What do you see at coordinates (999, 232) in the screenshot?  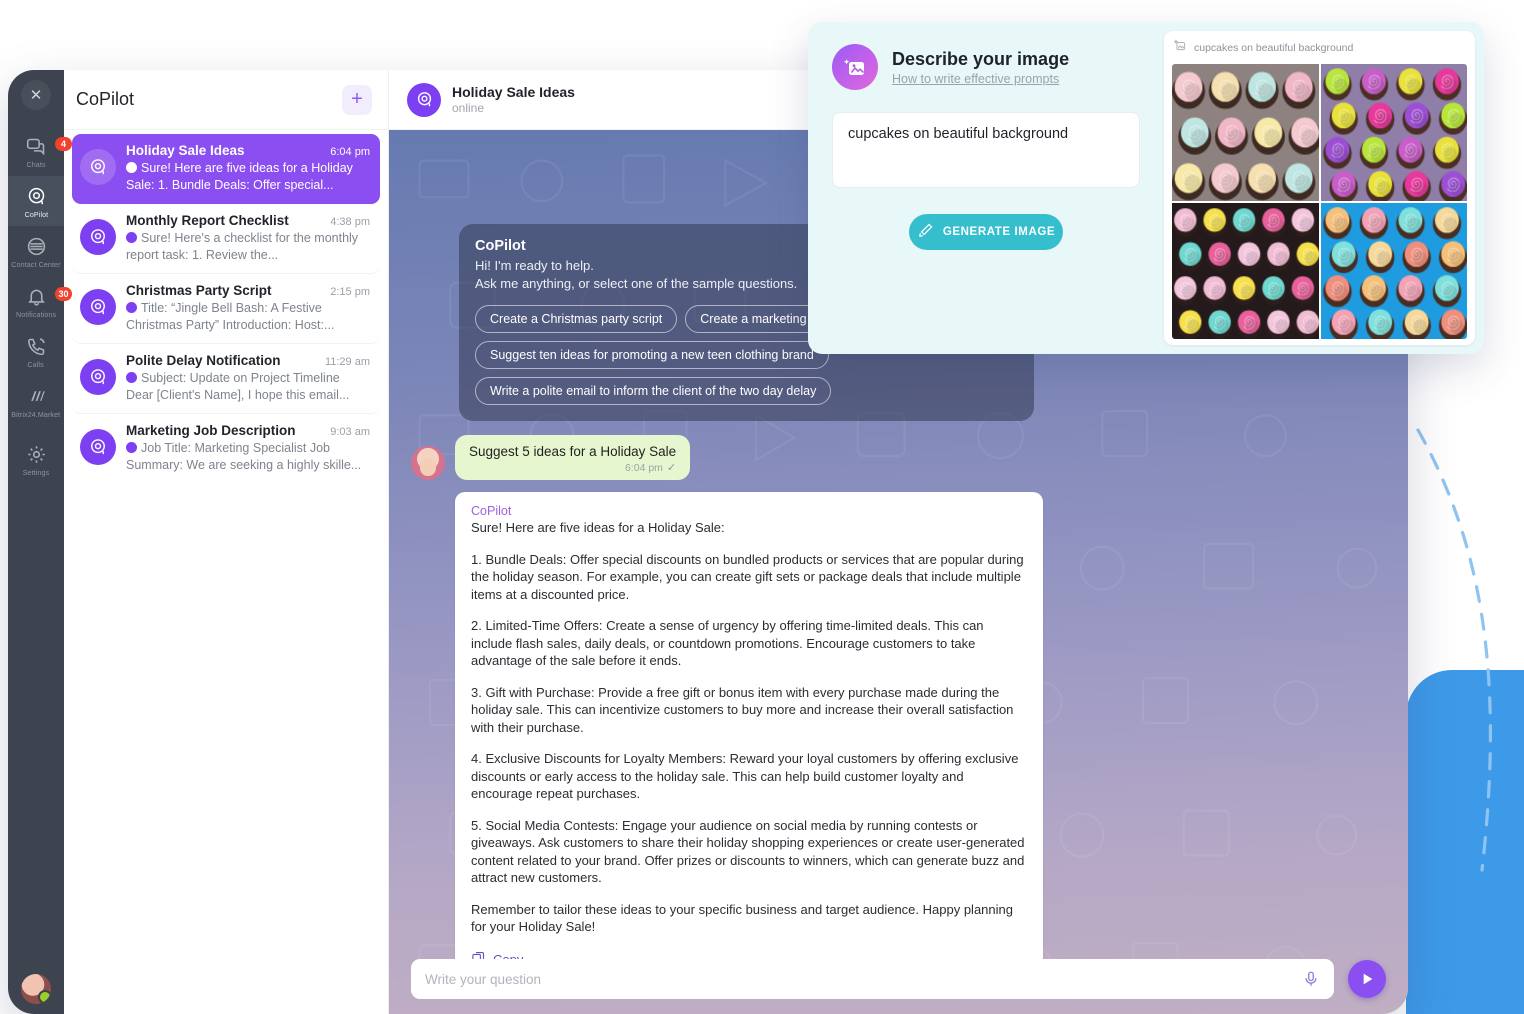 I see `generate-image-label: GENERATE IMAGE` at bounding box center [999, 232].